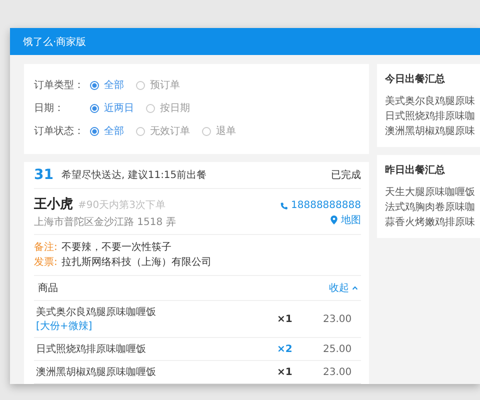  Describe the element at coordinates (46, 263) in the screenshot. I see `remark-label: 发票:` at that location.